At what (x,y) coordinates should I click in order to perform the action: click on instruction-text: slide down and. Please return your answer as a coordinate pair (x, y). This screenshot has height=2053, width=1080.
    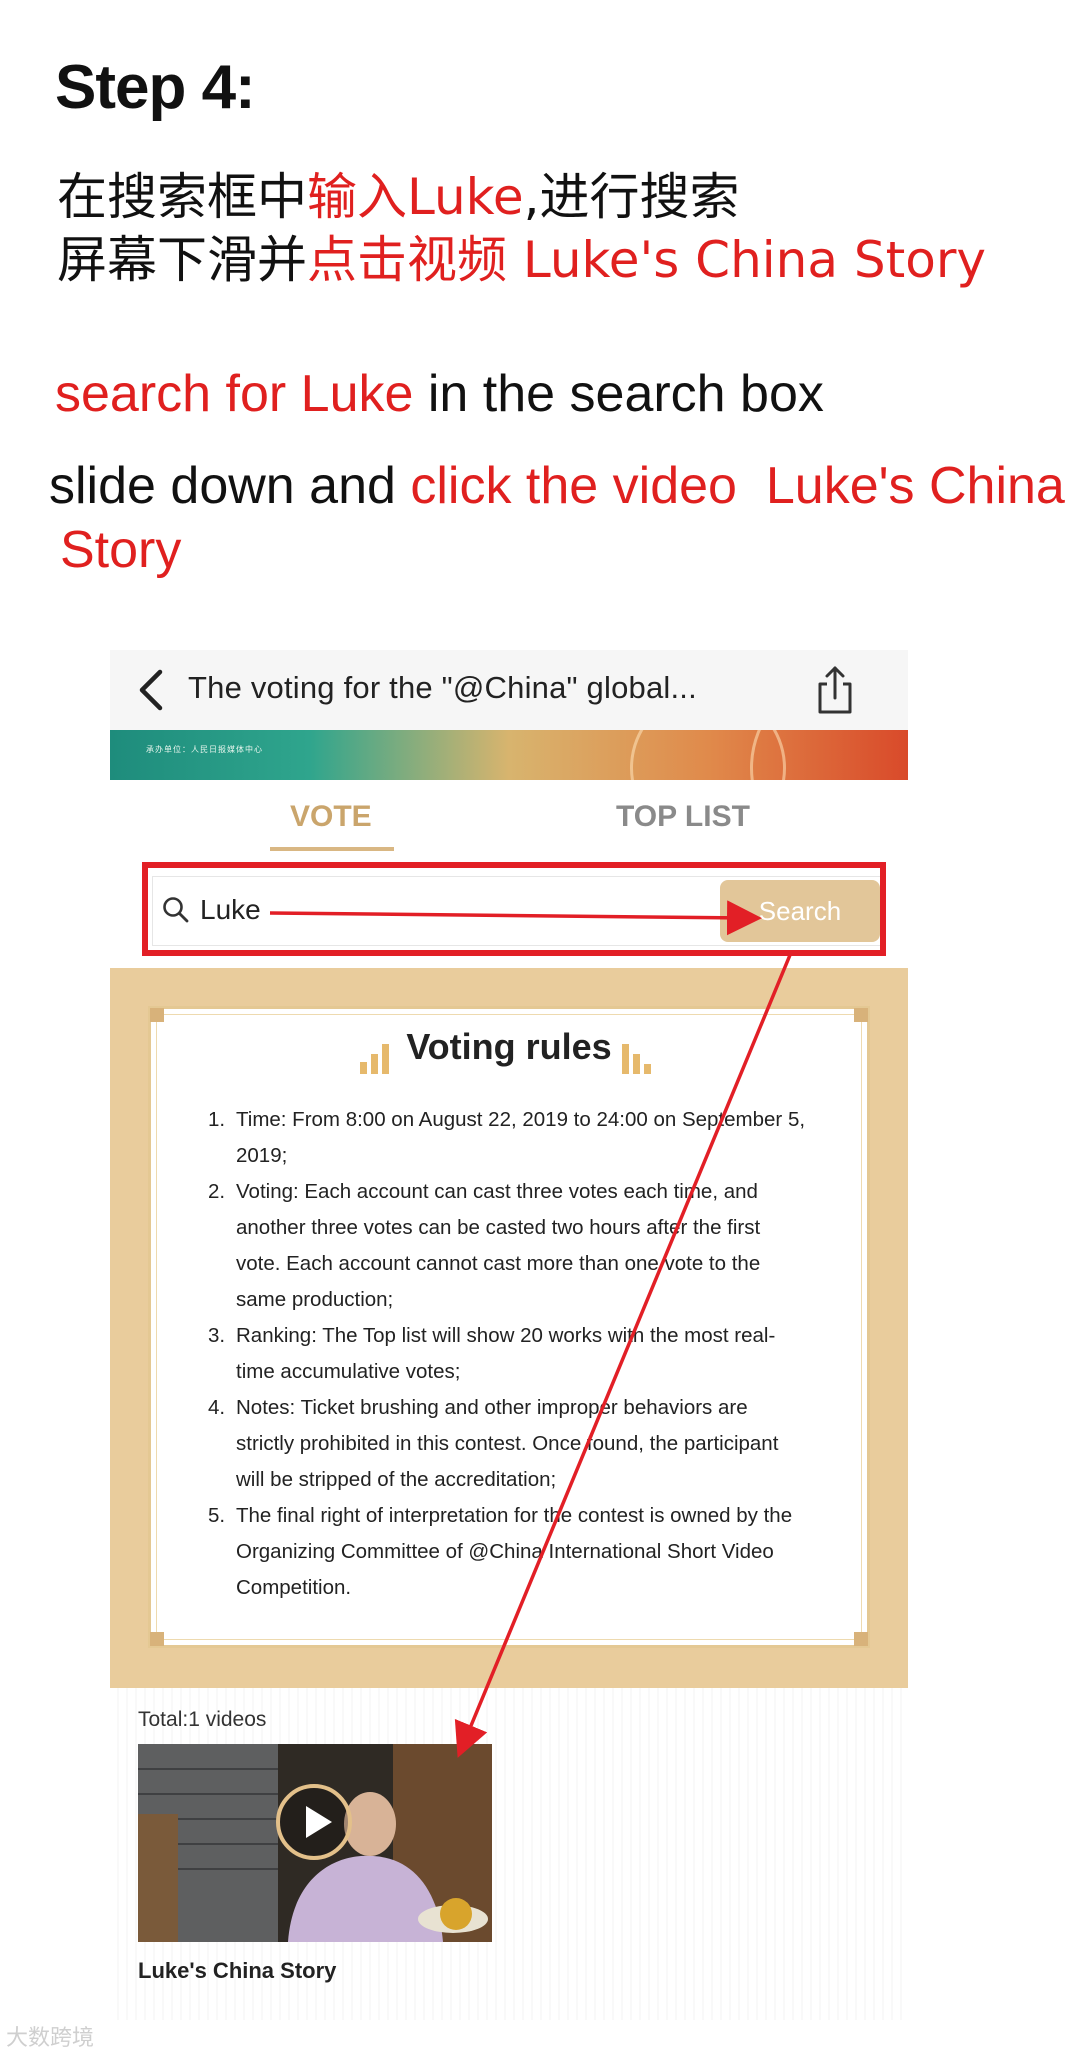
    Looking at the image, I should click on (230, 486).